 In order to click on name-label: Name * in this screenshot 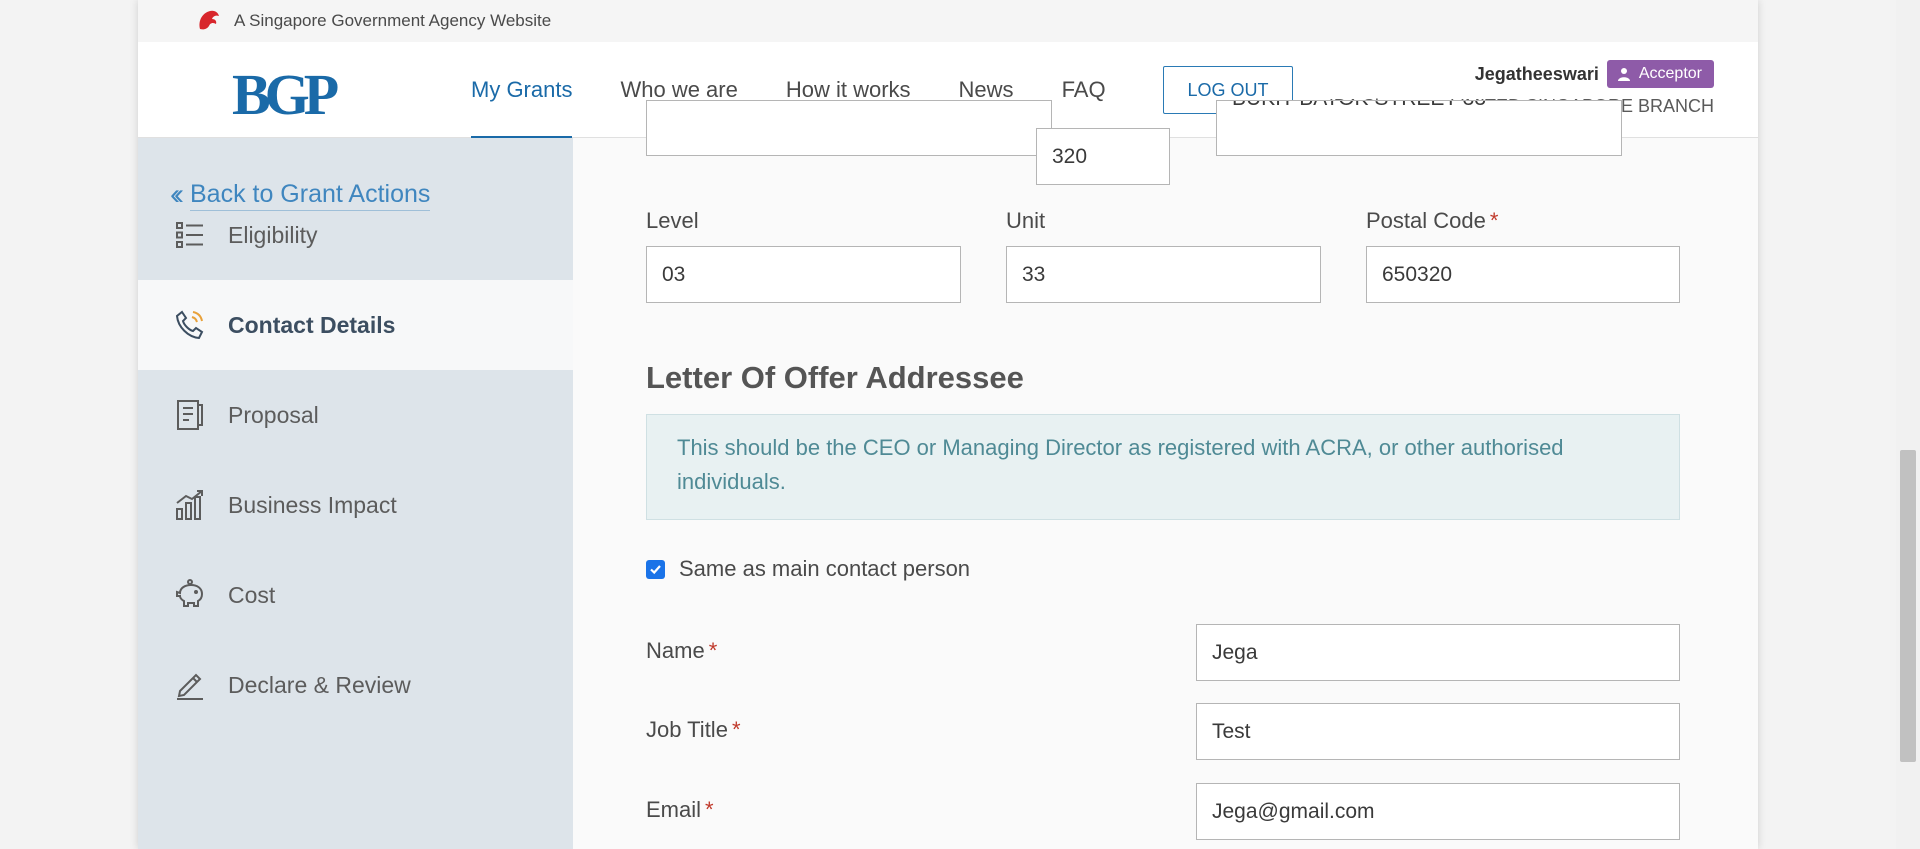, I will do `click(681, 651)`.